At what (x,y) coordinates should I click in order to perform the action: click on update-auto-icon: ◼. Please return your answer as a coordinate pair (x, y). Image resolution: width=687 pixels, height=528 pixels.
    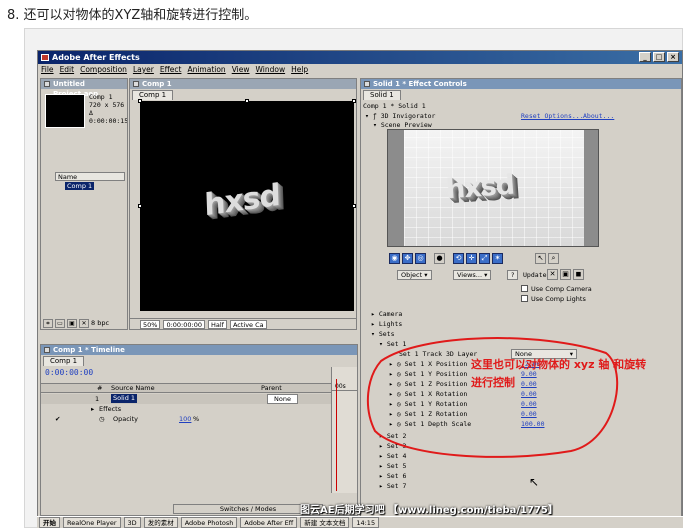
    Looking at the image, I should click on (578, 274).